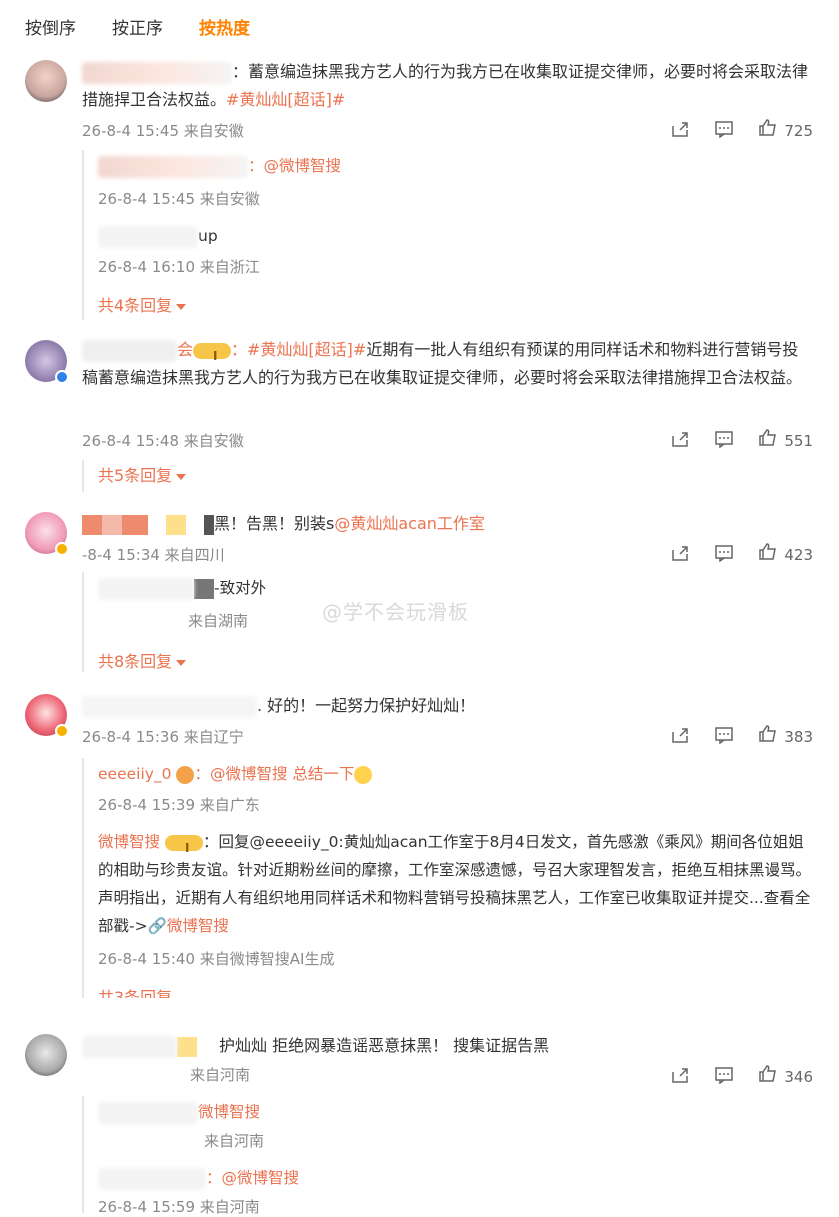  Describe the element at coordinates (455, 1112) in the screenshot. I see `reply-item: 微博智搜` at that location.